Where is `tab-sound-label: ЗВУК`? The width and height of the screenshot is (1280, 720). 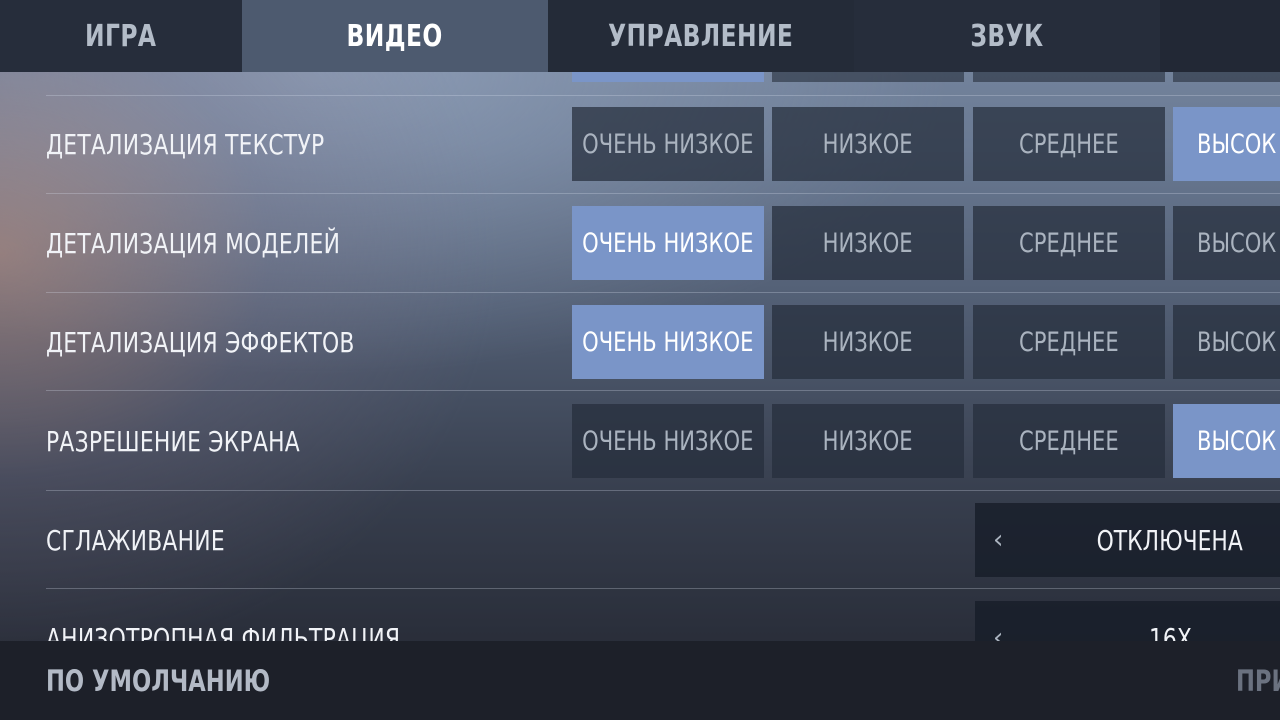
tab-sound-label: ЗВУК is located at coordinates (1007, 36).